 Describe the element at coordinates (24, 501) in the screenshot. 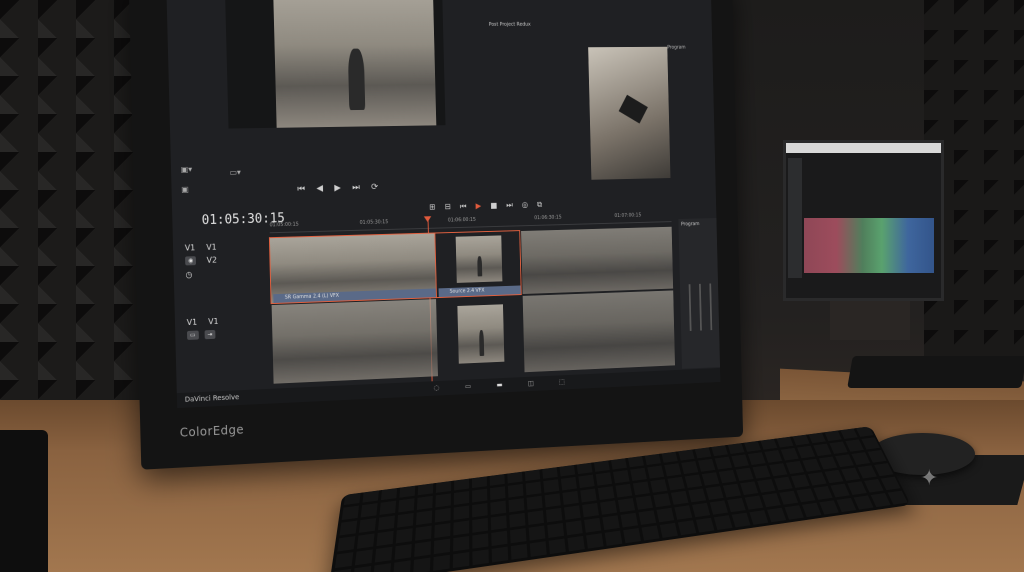

I see `foreground-object` at that location.